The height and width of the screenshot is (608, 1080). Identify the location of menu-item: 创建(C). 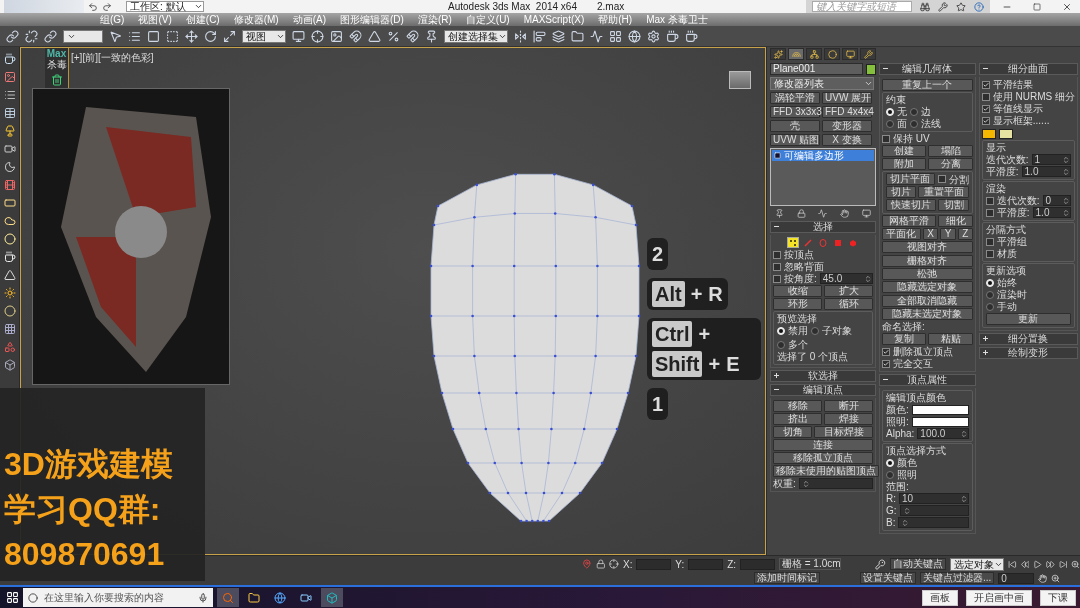
(202, 19).